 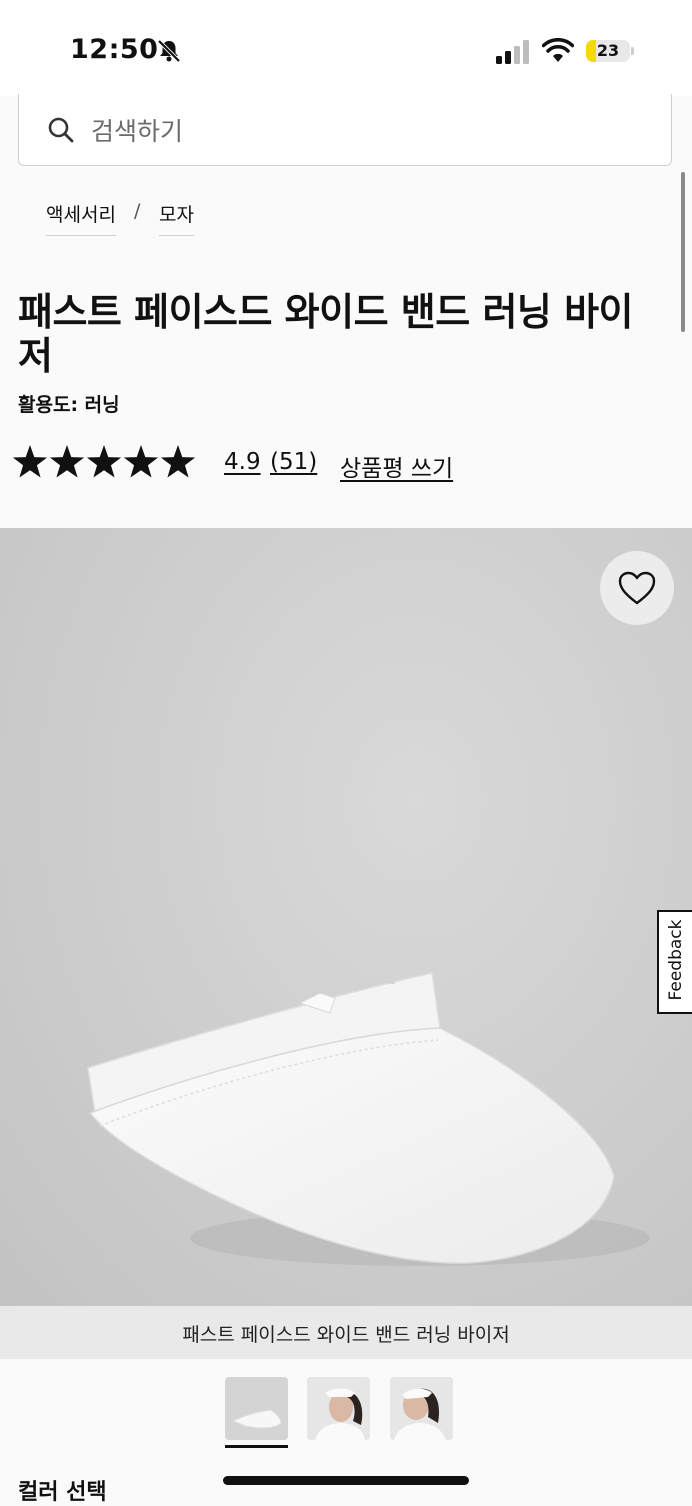 What do you see at coordinates (81, 218) in the screenshot?
I see `breadcrumb-item-accessories: 액세서리` at bounding box center [81, 218].